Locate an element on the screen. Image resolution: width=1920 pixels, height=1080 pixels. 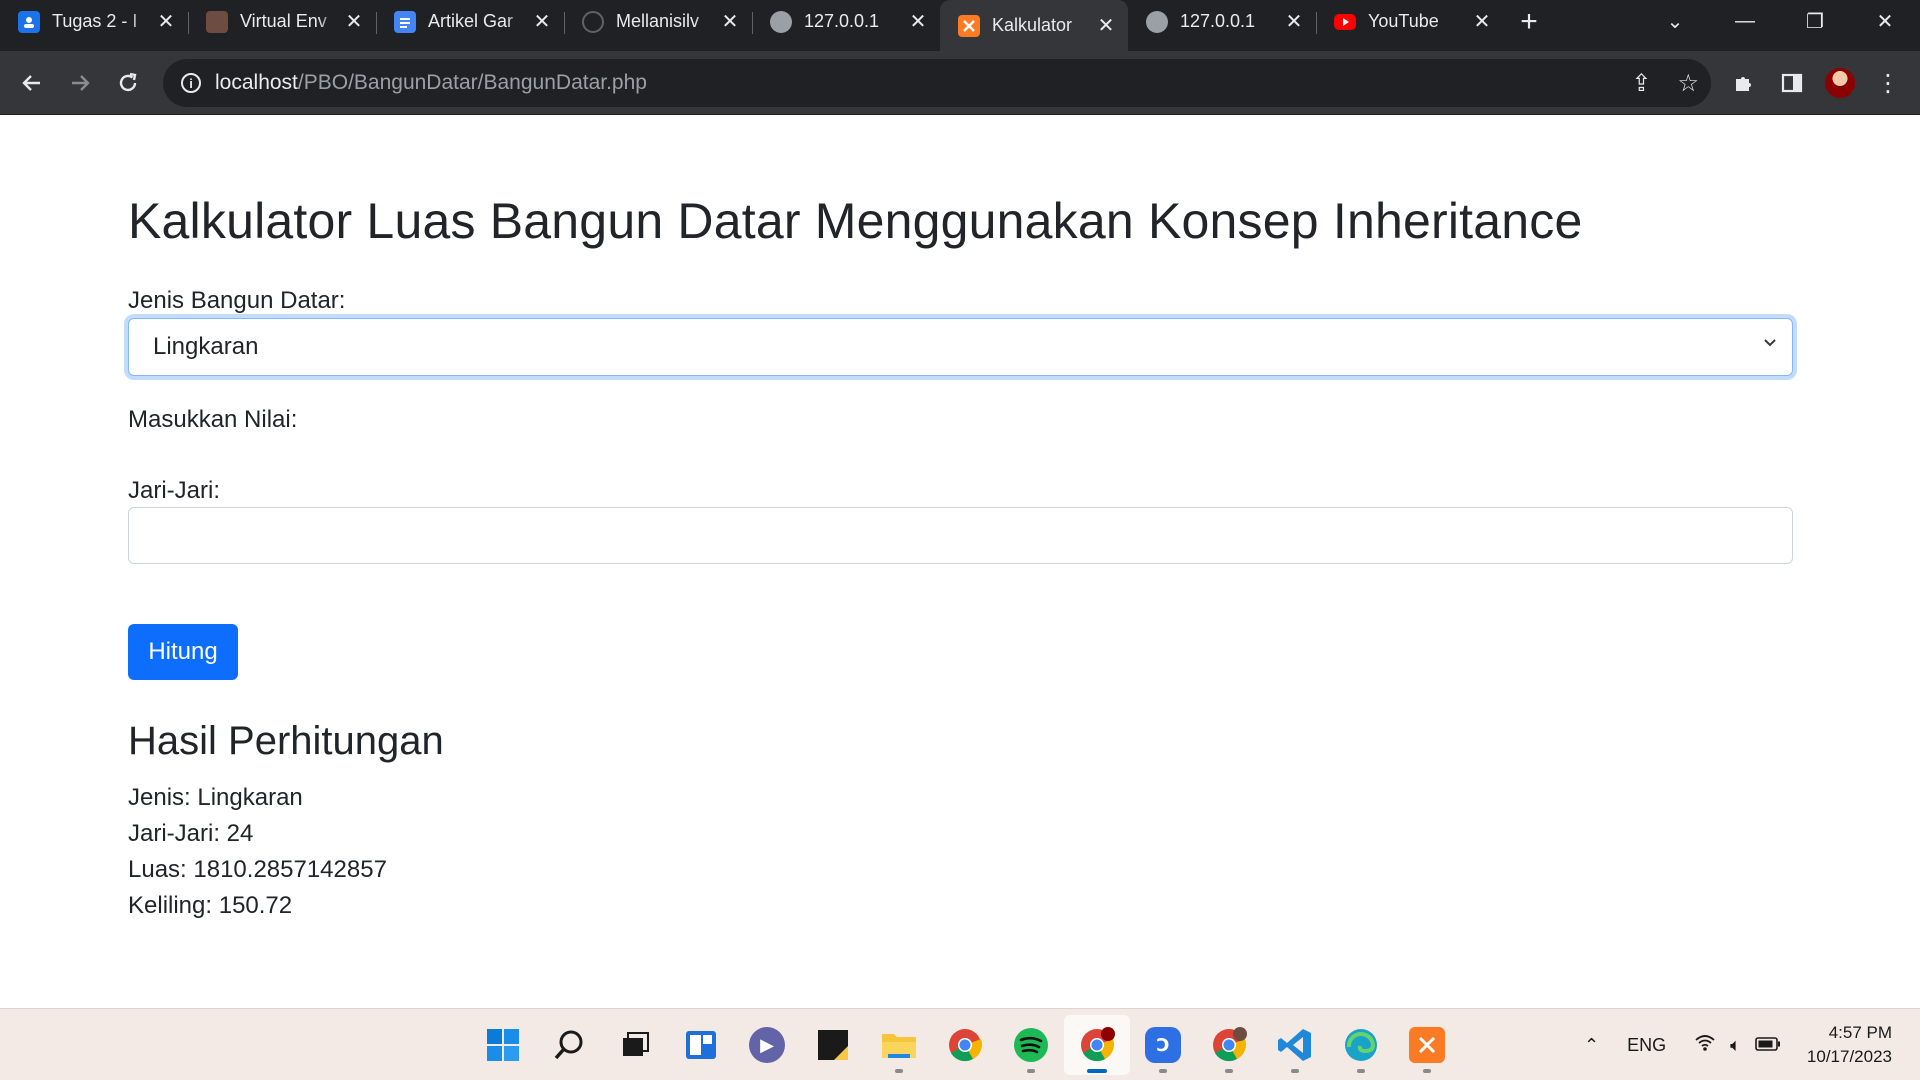
shape-type-select: Lingkaran is located at coordinates (960, 347).